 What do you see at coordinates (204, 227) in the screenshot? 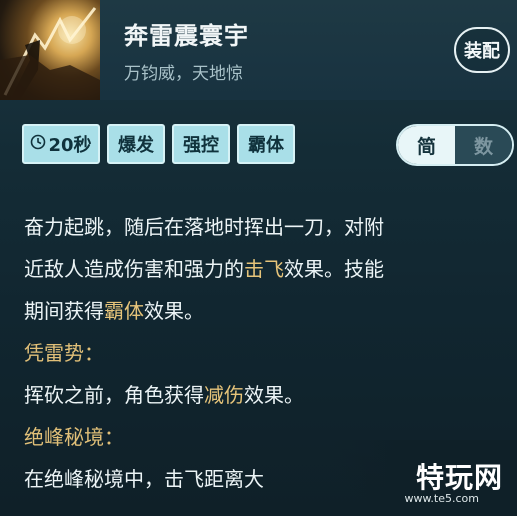
I see `desc-line-1: 奋力起跳，随后在落地时挥出一刀，对附` at bounding box center [204, 227].